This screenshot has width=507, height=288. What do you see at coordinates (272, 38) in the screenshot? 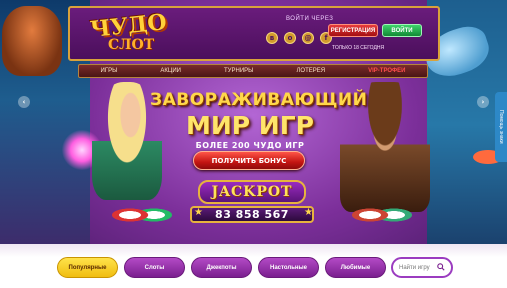
I see `vk-icon: в` at bounding box center [272, 38].